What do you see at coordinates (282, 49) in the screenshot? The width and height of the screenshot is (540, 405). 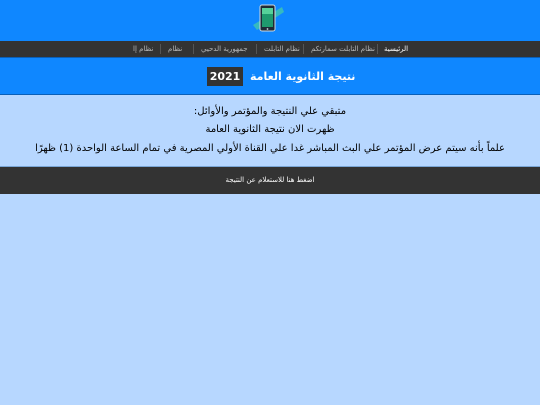 I see `nav-item-tablet: نظام التابلت` at bounding box center [282, 49].